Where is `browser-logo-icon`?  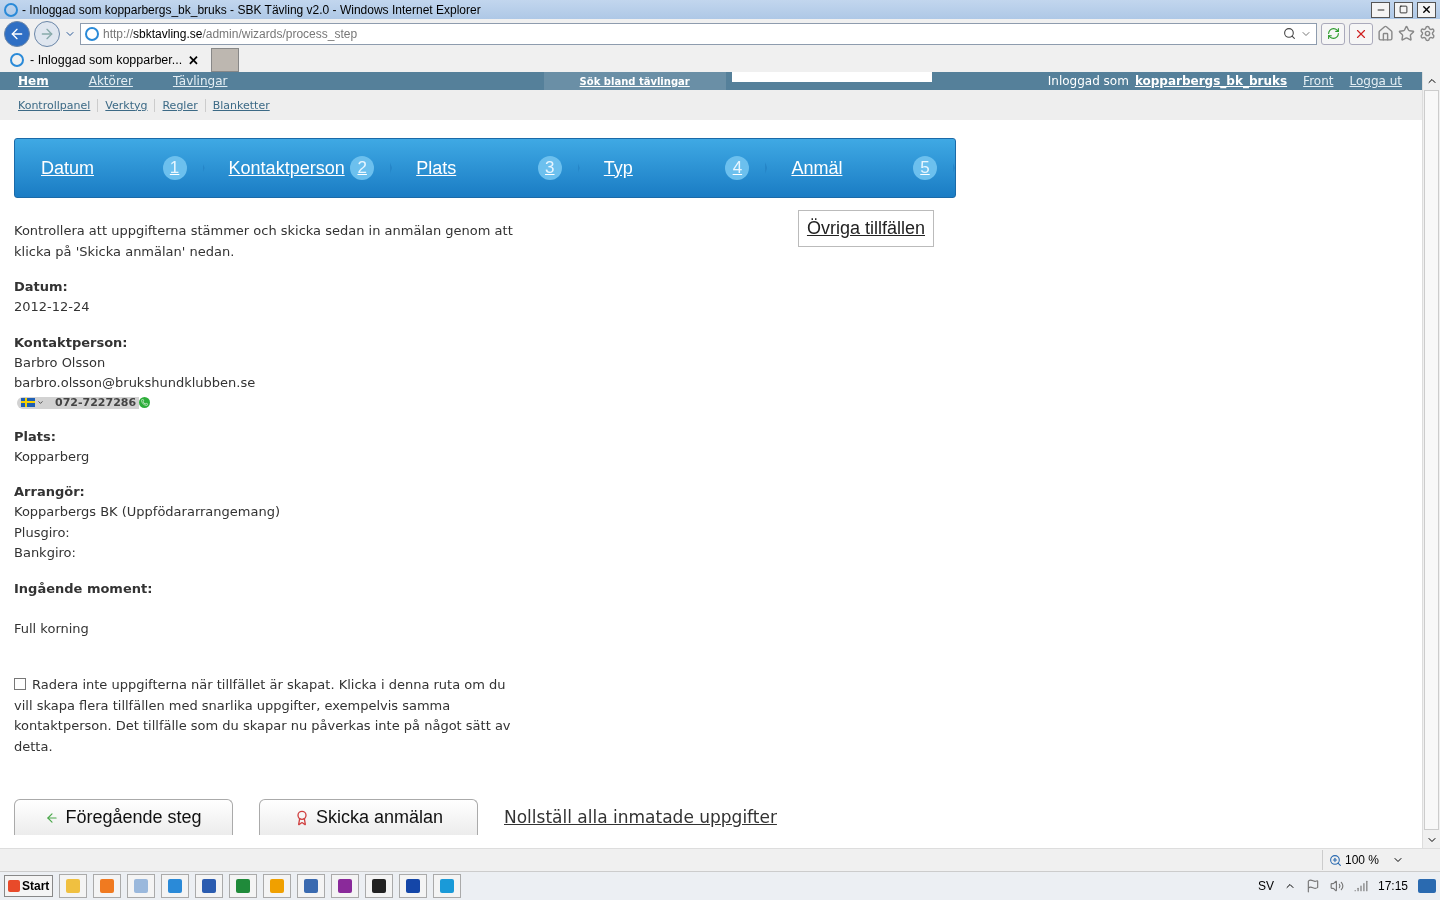 browser-logo-icon is located at coordinates (11, 9).